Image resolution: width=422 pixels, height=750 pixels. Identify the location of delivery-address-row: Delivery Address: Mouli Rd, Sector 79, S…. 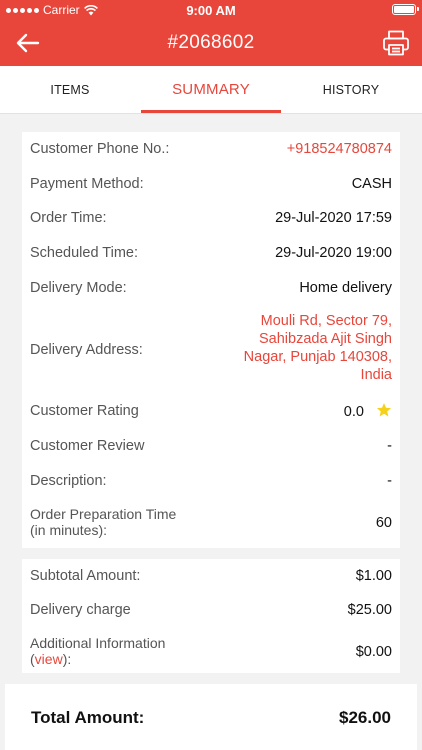
(211, 350).